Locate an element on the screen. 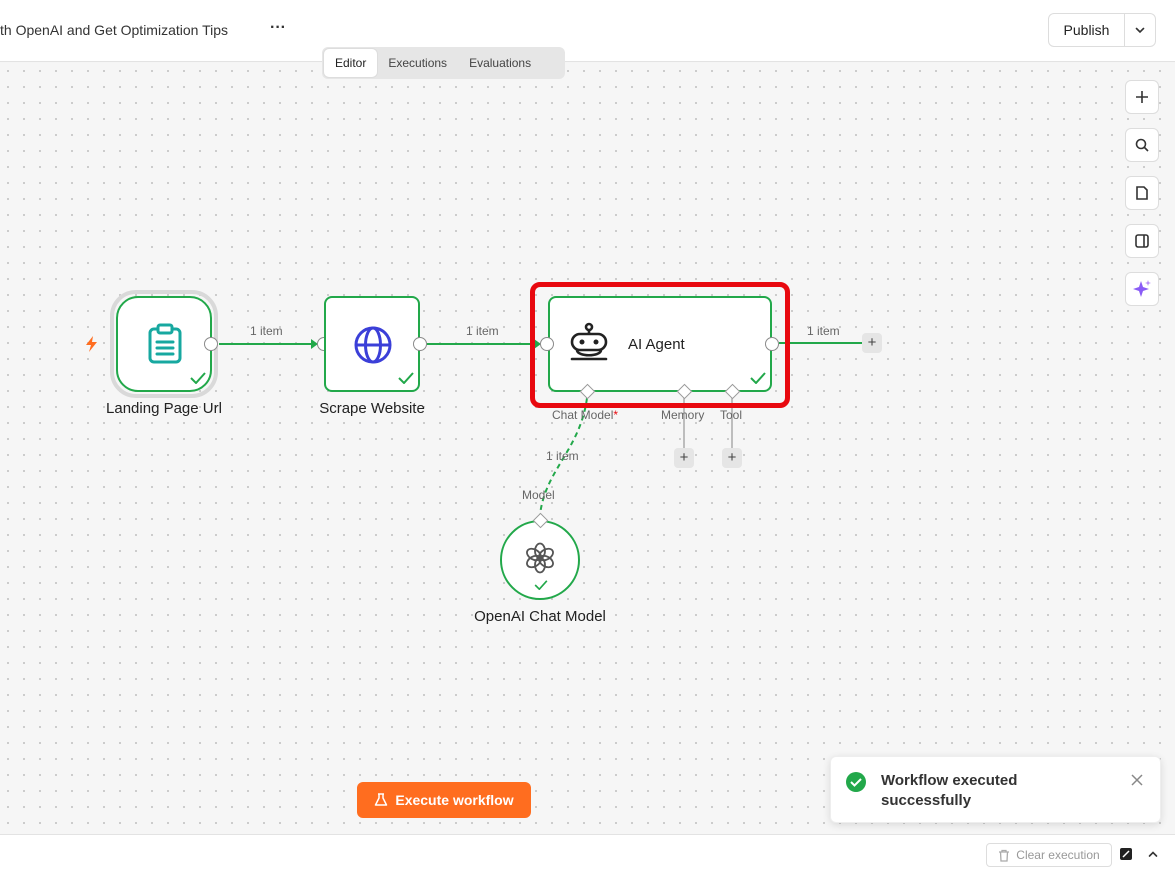  clipboard-icon is located at coordinates (165, 343).